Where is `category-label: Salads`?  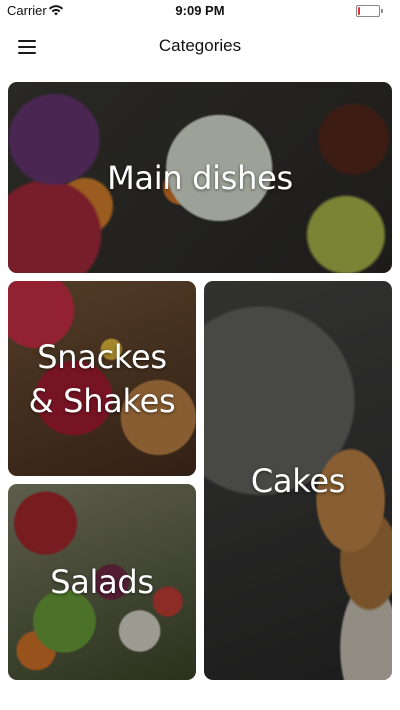
category-label: Salads is located at coordinates (102, 582).